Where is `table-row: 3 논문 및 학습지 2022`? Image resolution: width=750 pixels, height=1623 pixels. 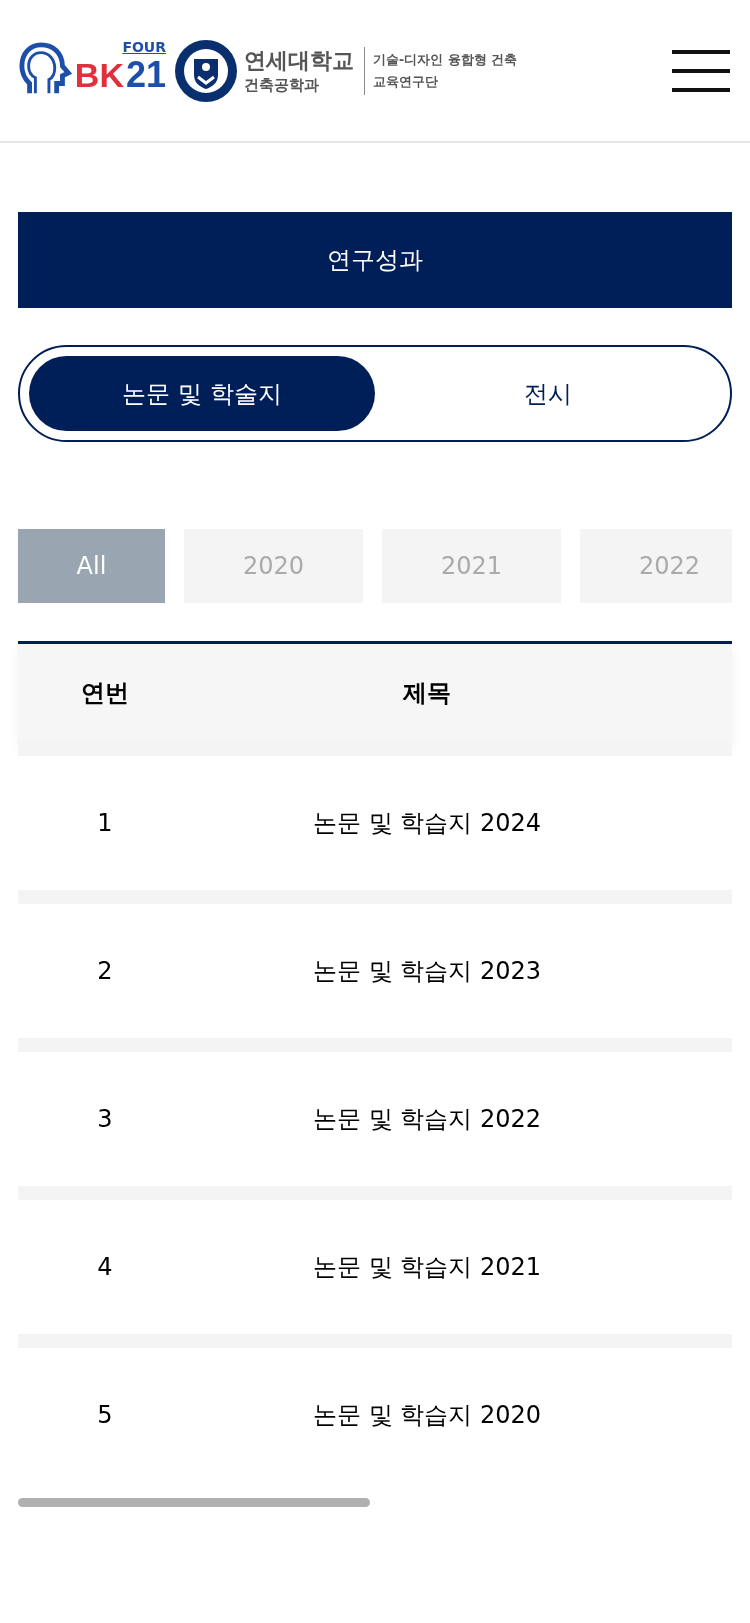
table-row: 3 논문 및 학습지 2022 is located at coordinates (375, 1112).